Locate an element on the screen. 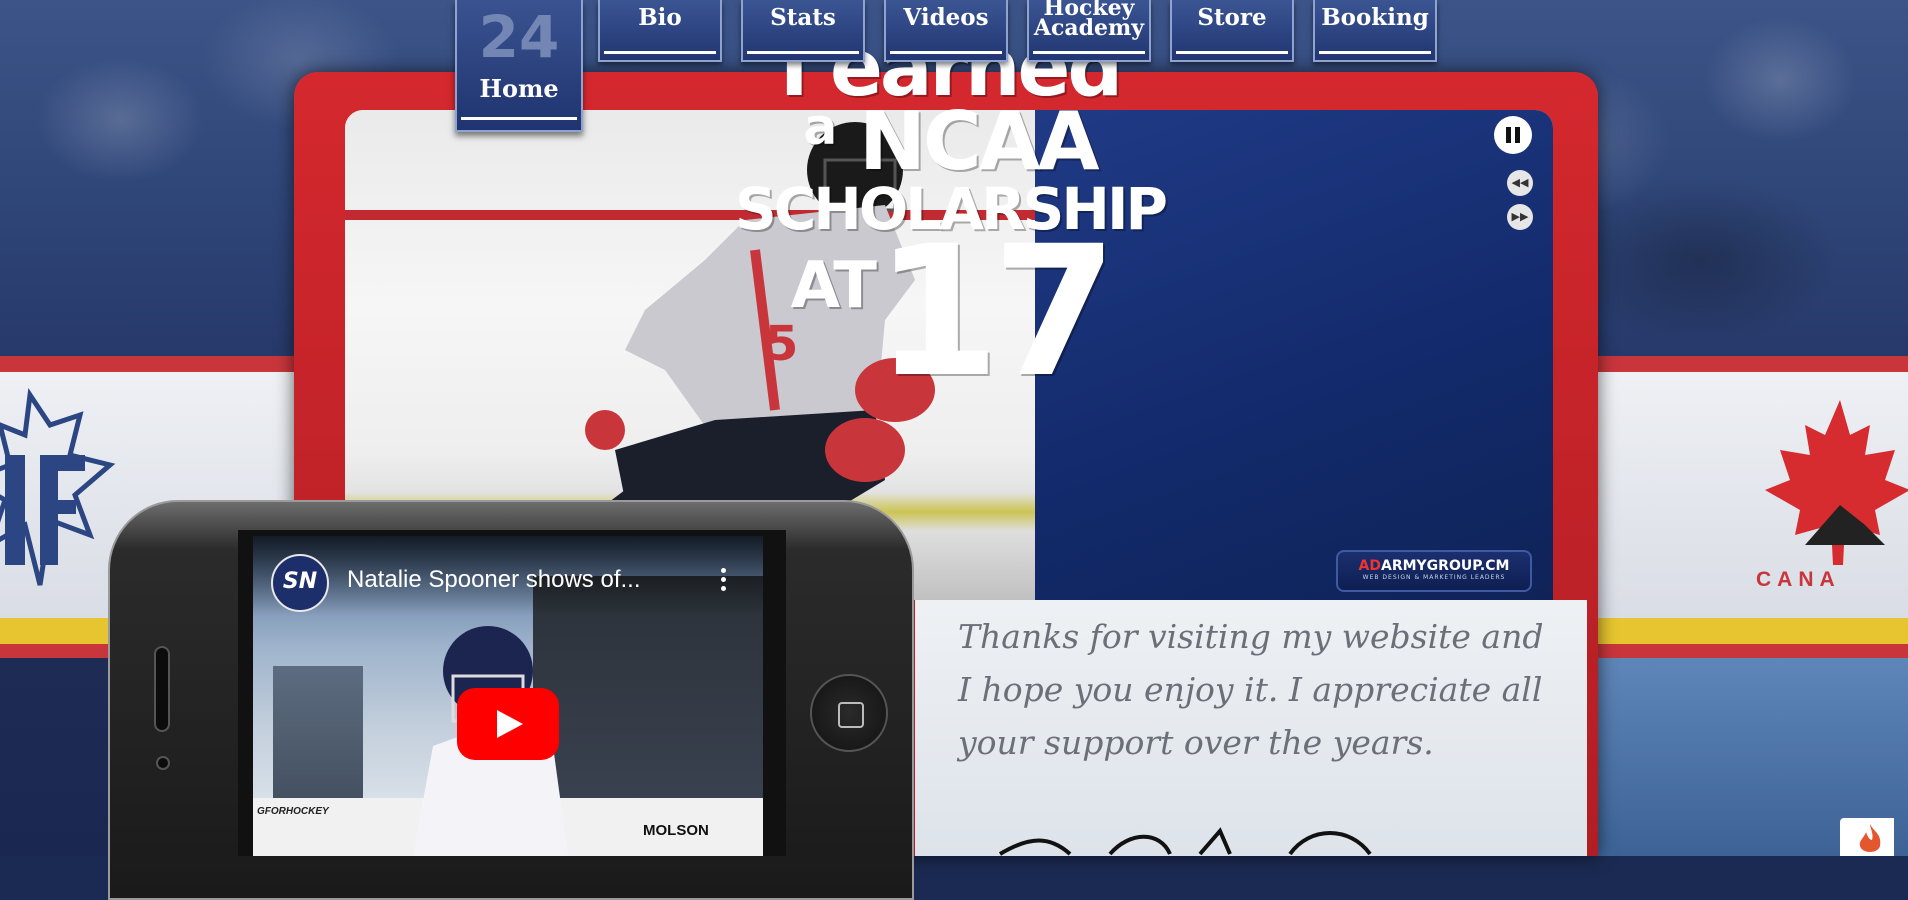  canada-logo-text: CANA is located at coordinates (1798, 579).